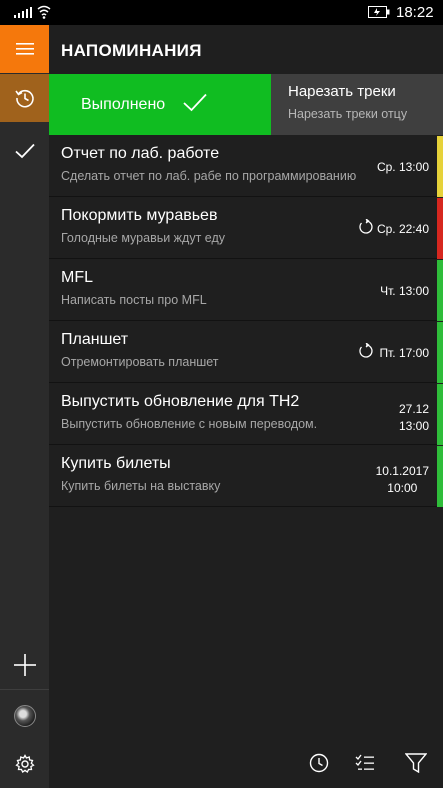  I want to click on reminder-subtitle: Выпустить обновление с новым переводом., so click(189, 424).